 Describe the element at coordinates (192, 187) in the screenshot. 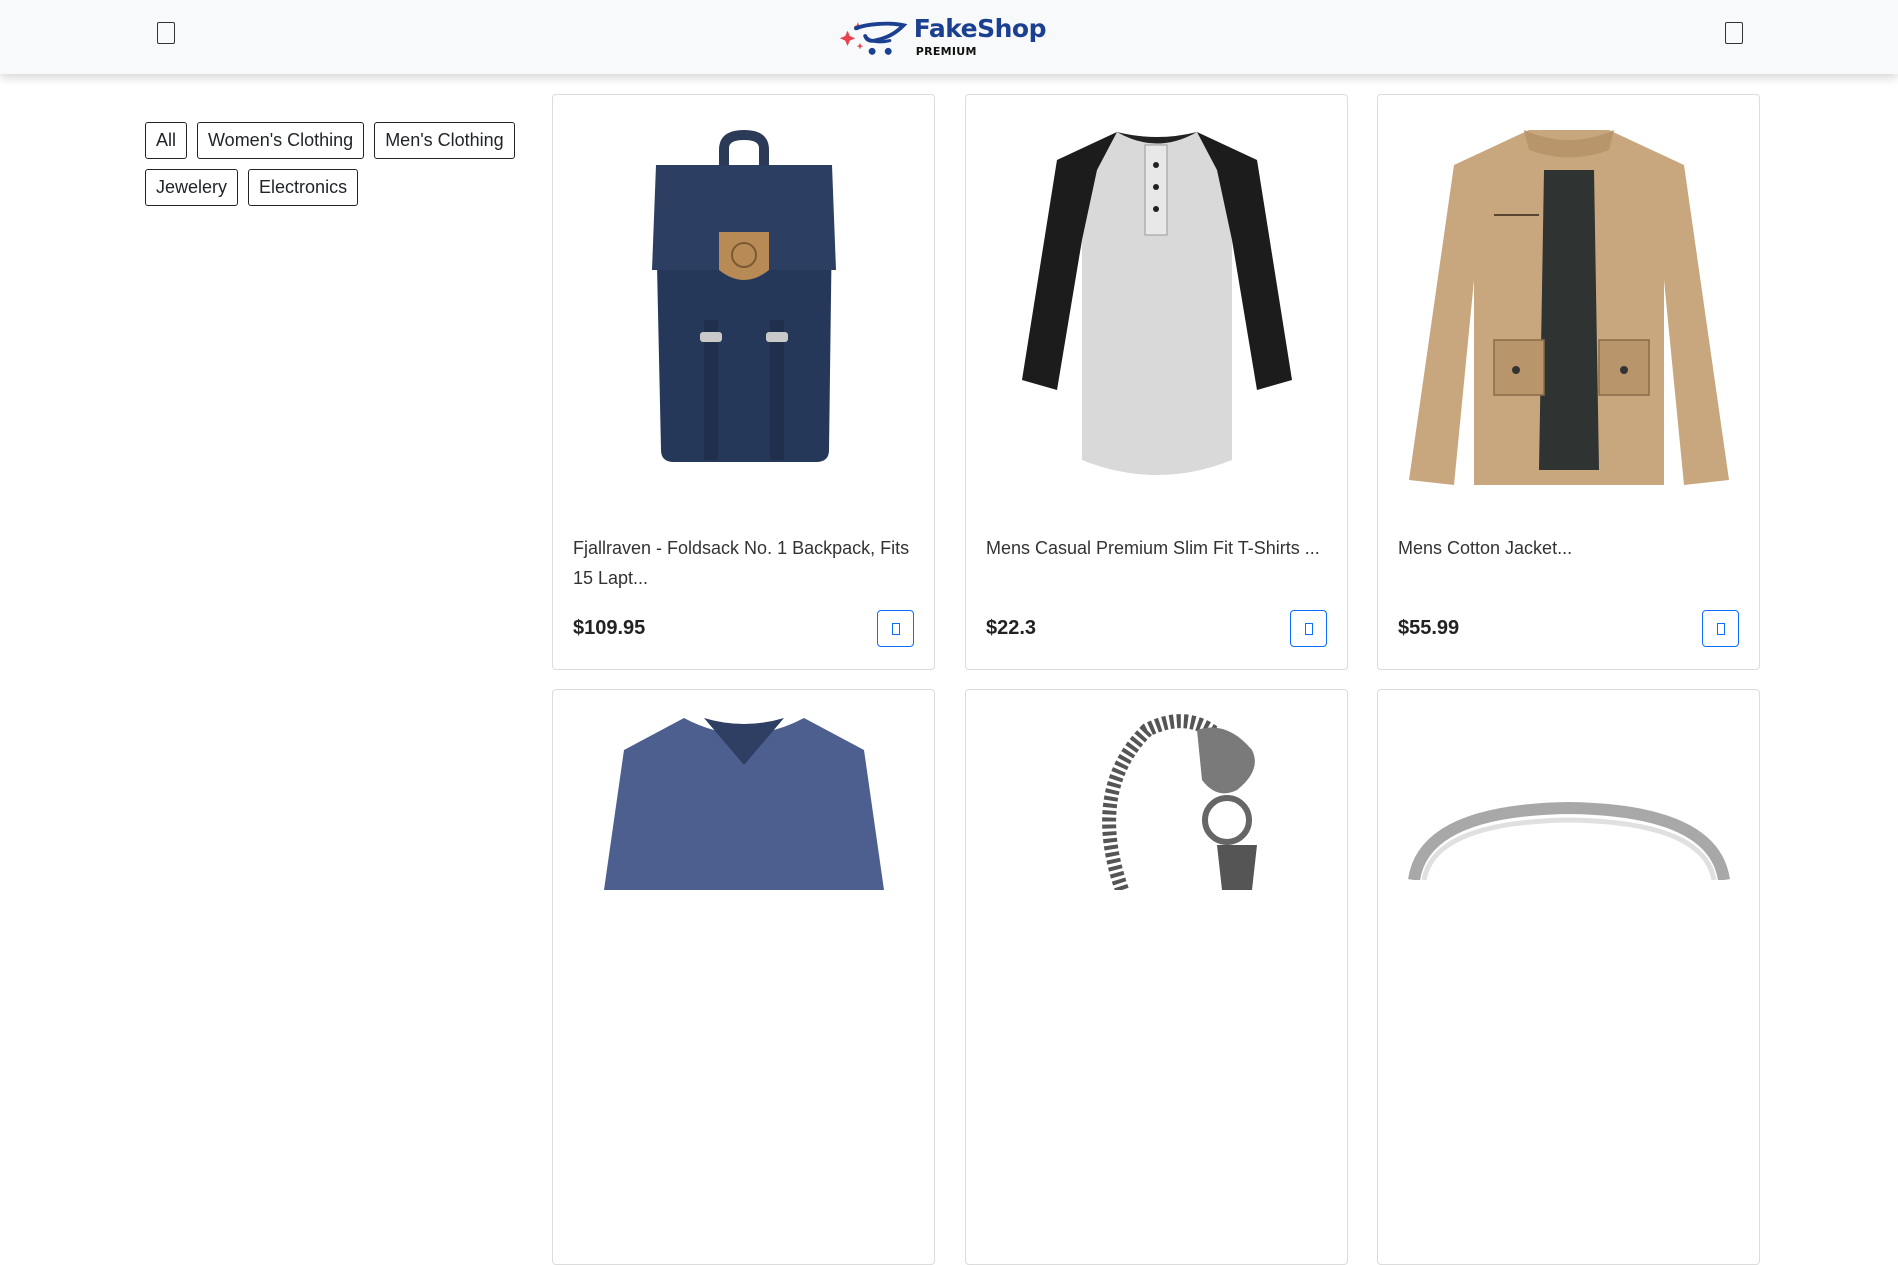

I see `filter-jewelery-button: Jewelery` at that location.